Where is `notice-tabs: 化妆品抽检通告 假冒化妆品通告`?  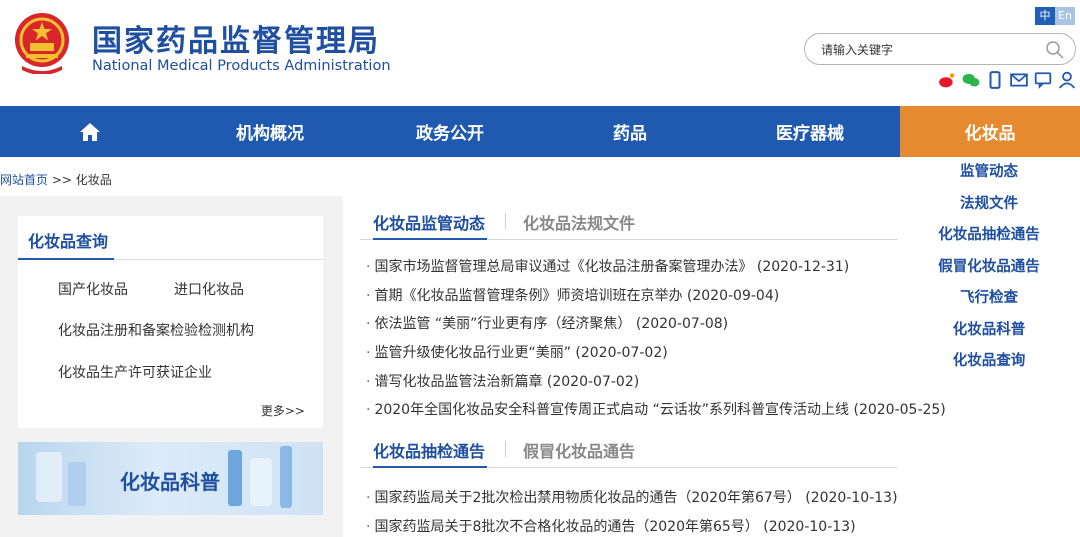 notice-tabs: 化妆品抽检通告 假冒化妆品通告 is located at coordinates (629, 451).